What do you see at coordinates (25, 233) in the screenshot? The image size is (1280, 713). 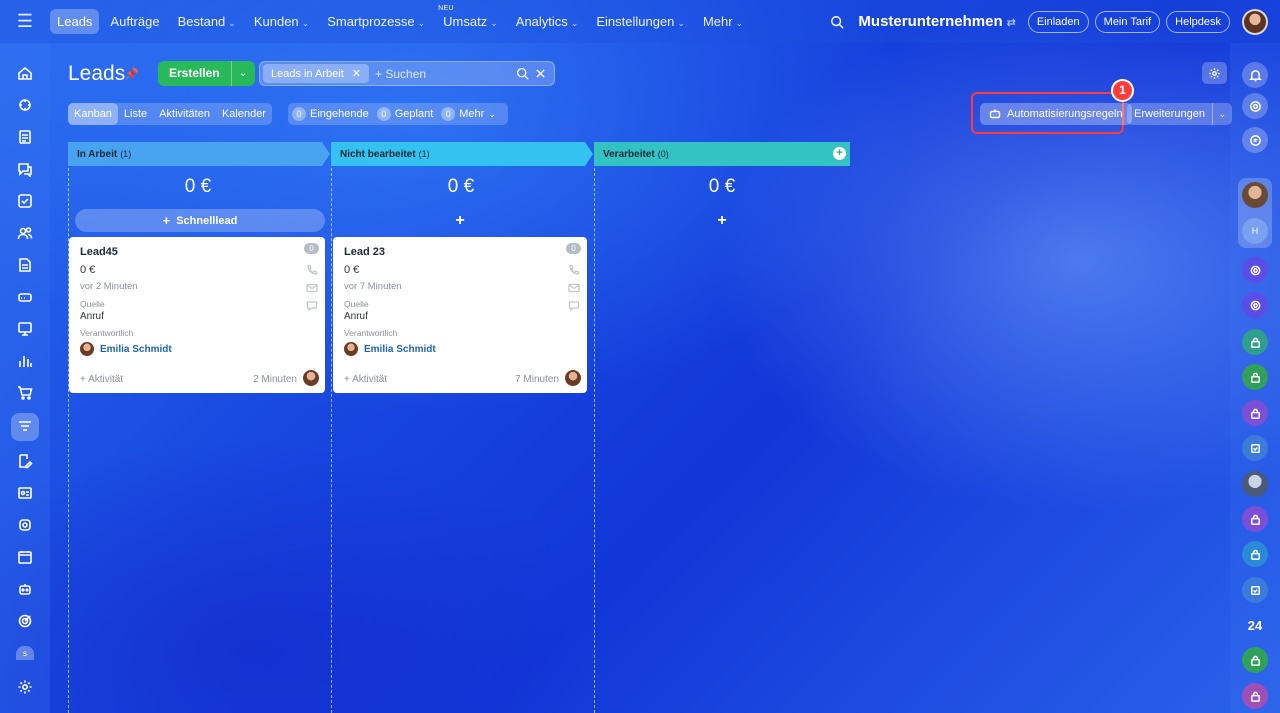 I see `contacts-icon` at bounding box center [25, 233].